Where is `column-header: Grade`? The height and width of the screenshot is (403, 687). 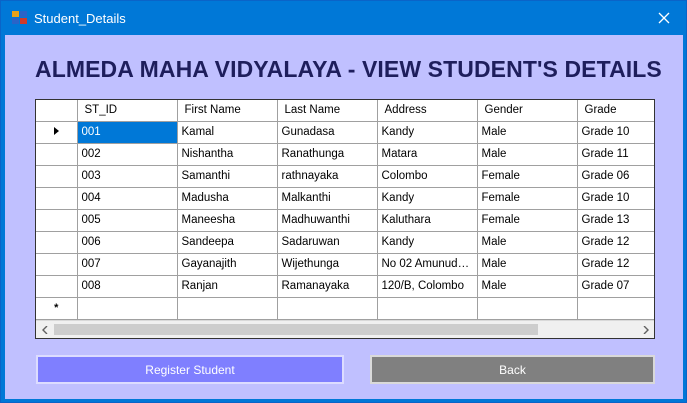
column-header: Grade is located at coordinates (615, 111).